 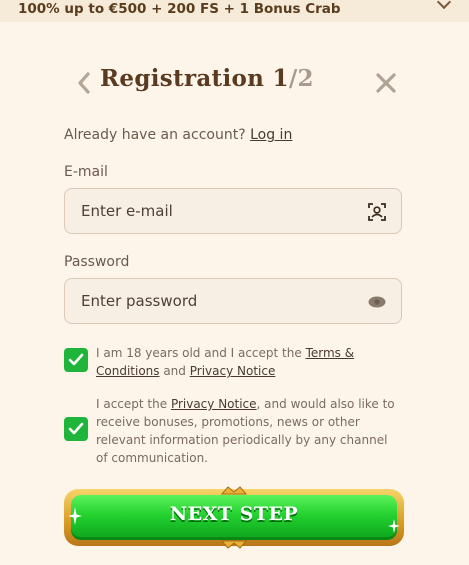 I want to click on terms-checkbox, so click(x=76, y=360).